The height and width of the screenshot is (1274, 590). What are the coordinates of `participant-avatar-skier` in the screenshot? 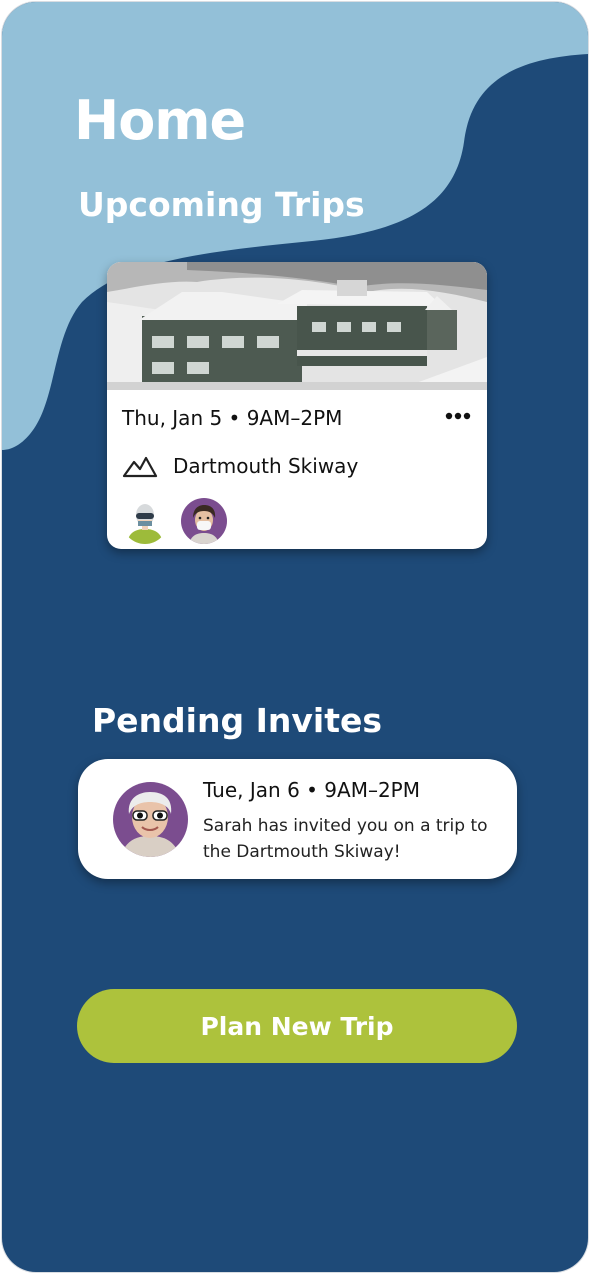 It's located at (145, 521).